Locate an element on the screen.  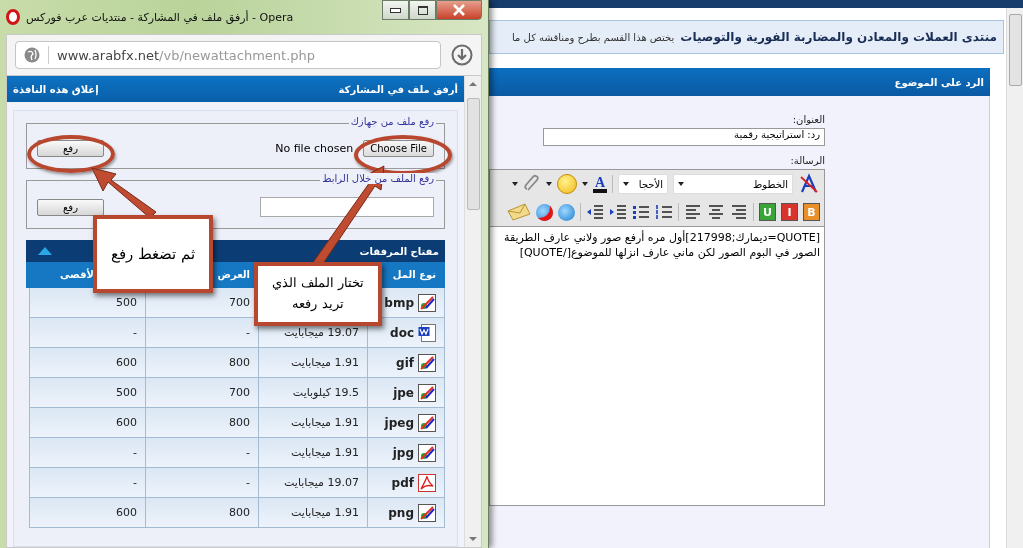
clear-format-icon is located at coordinates (809, 184).